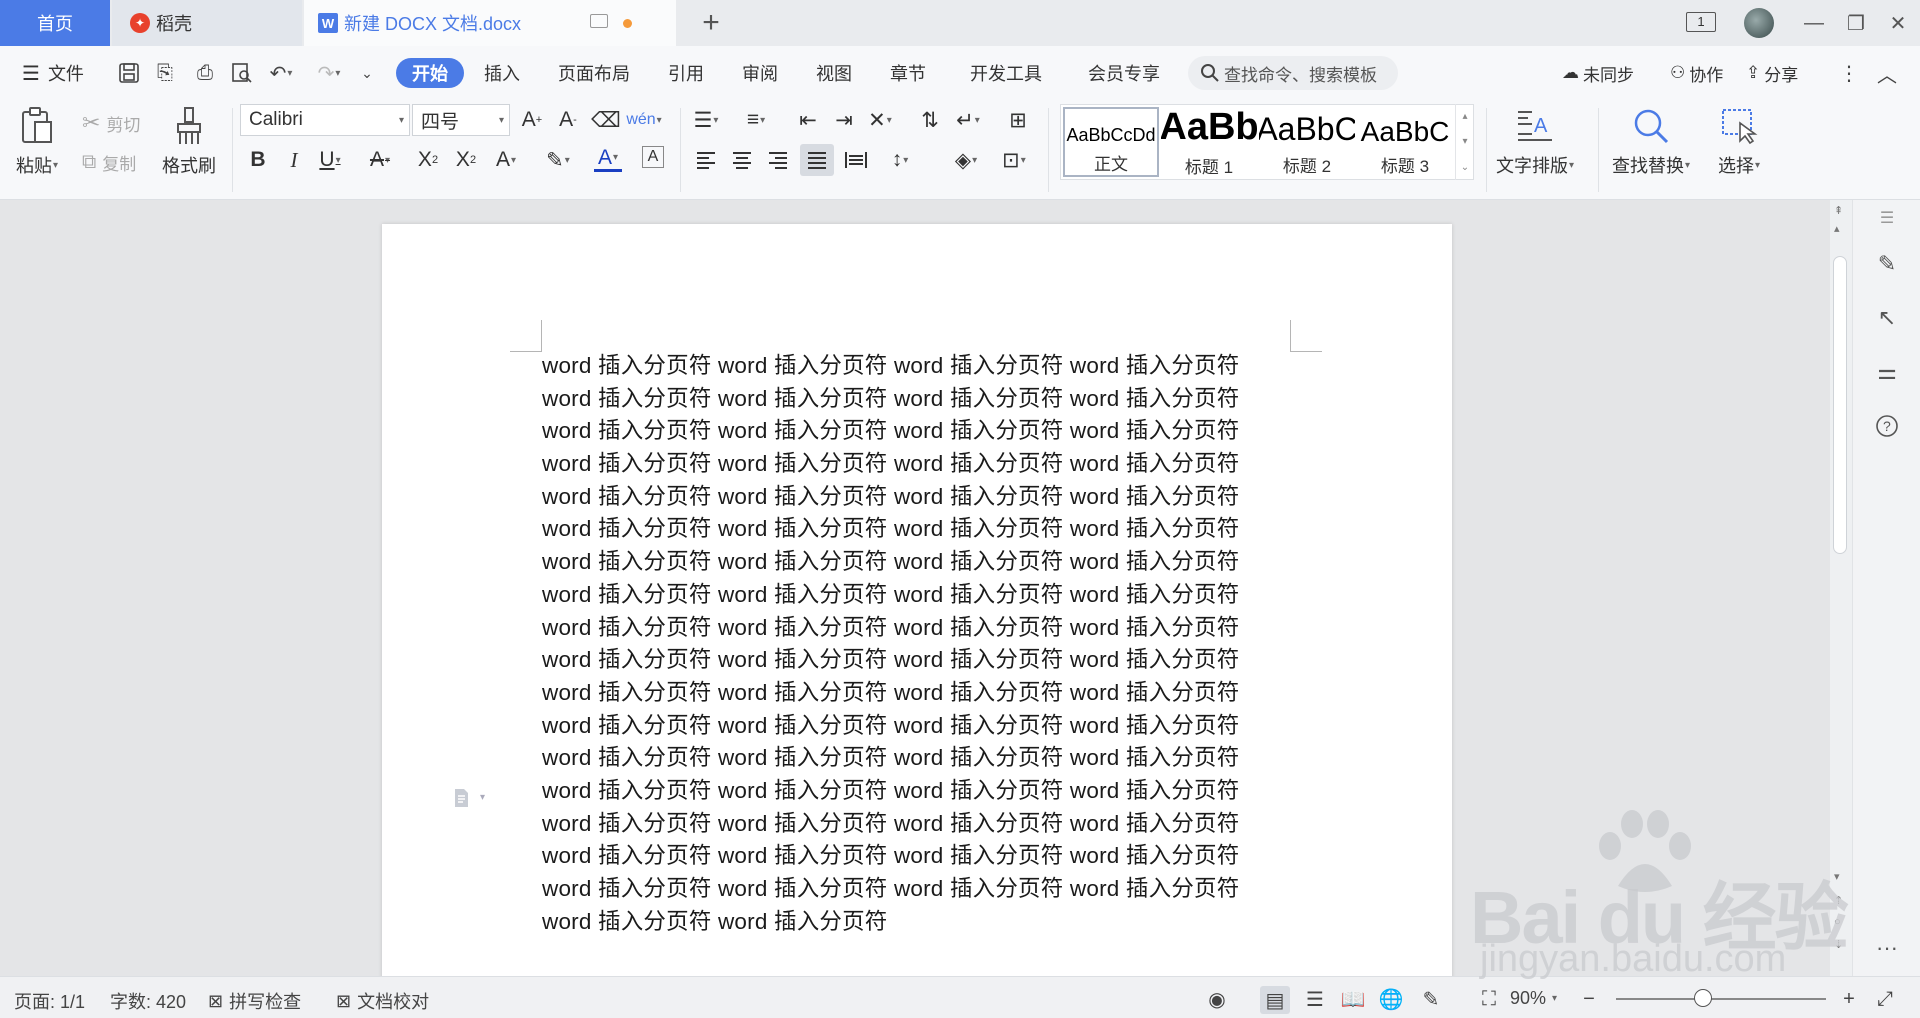  I want to click on select-button: 选择 ▾, so click(1739, 142).